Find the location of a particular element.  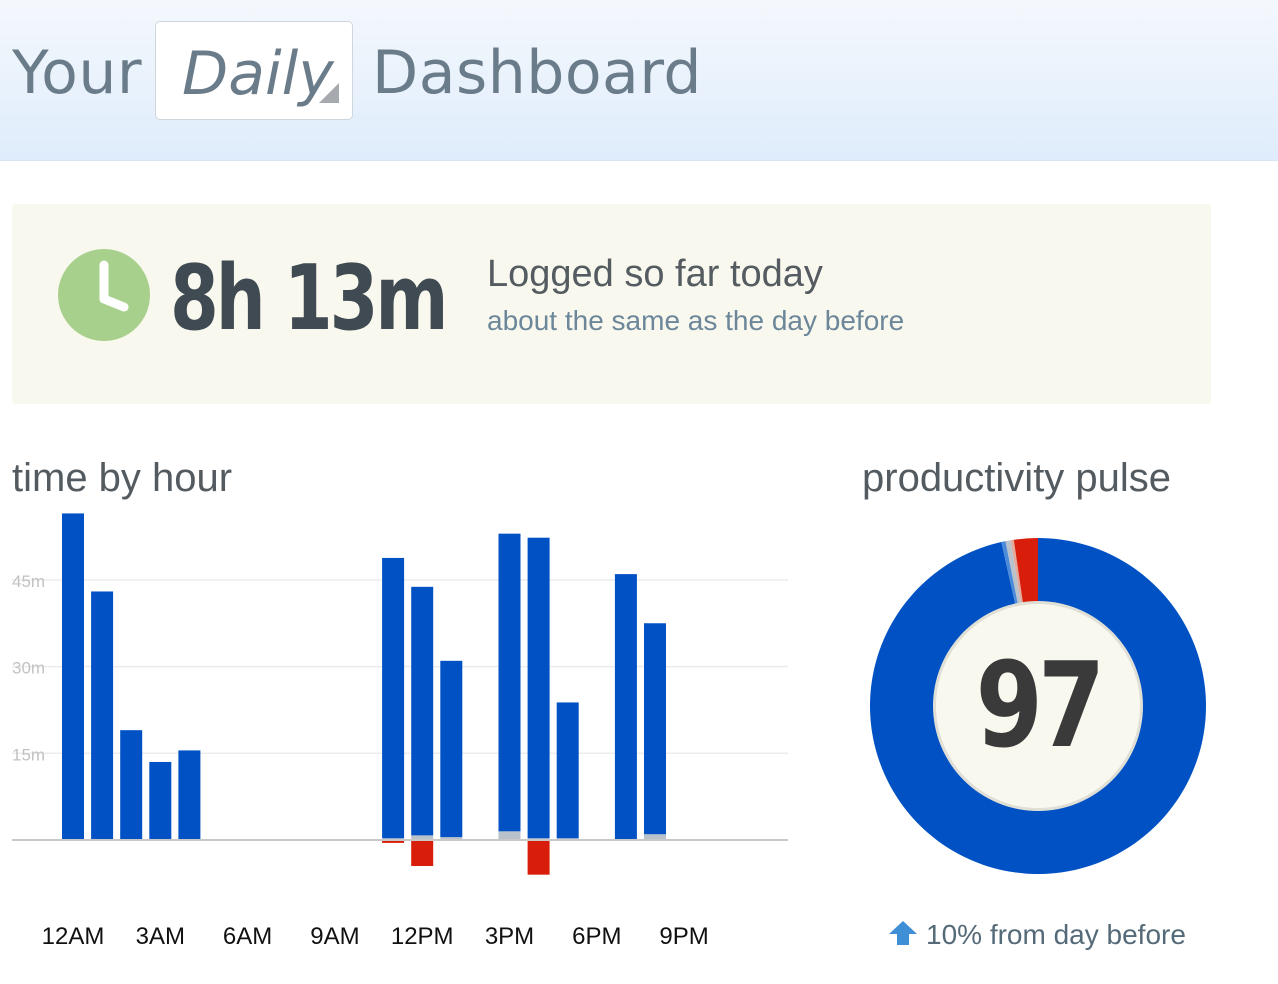

x-tick-label: 6AM is located at coordinates (247, 936).